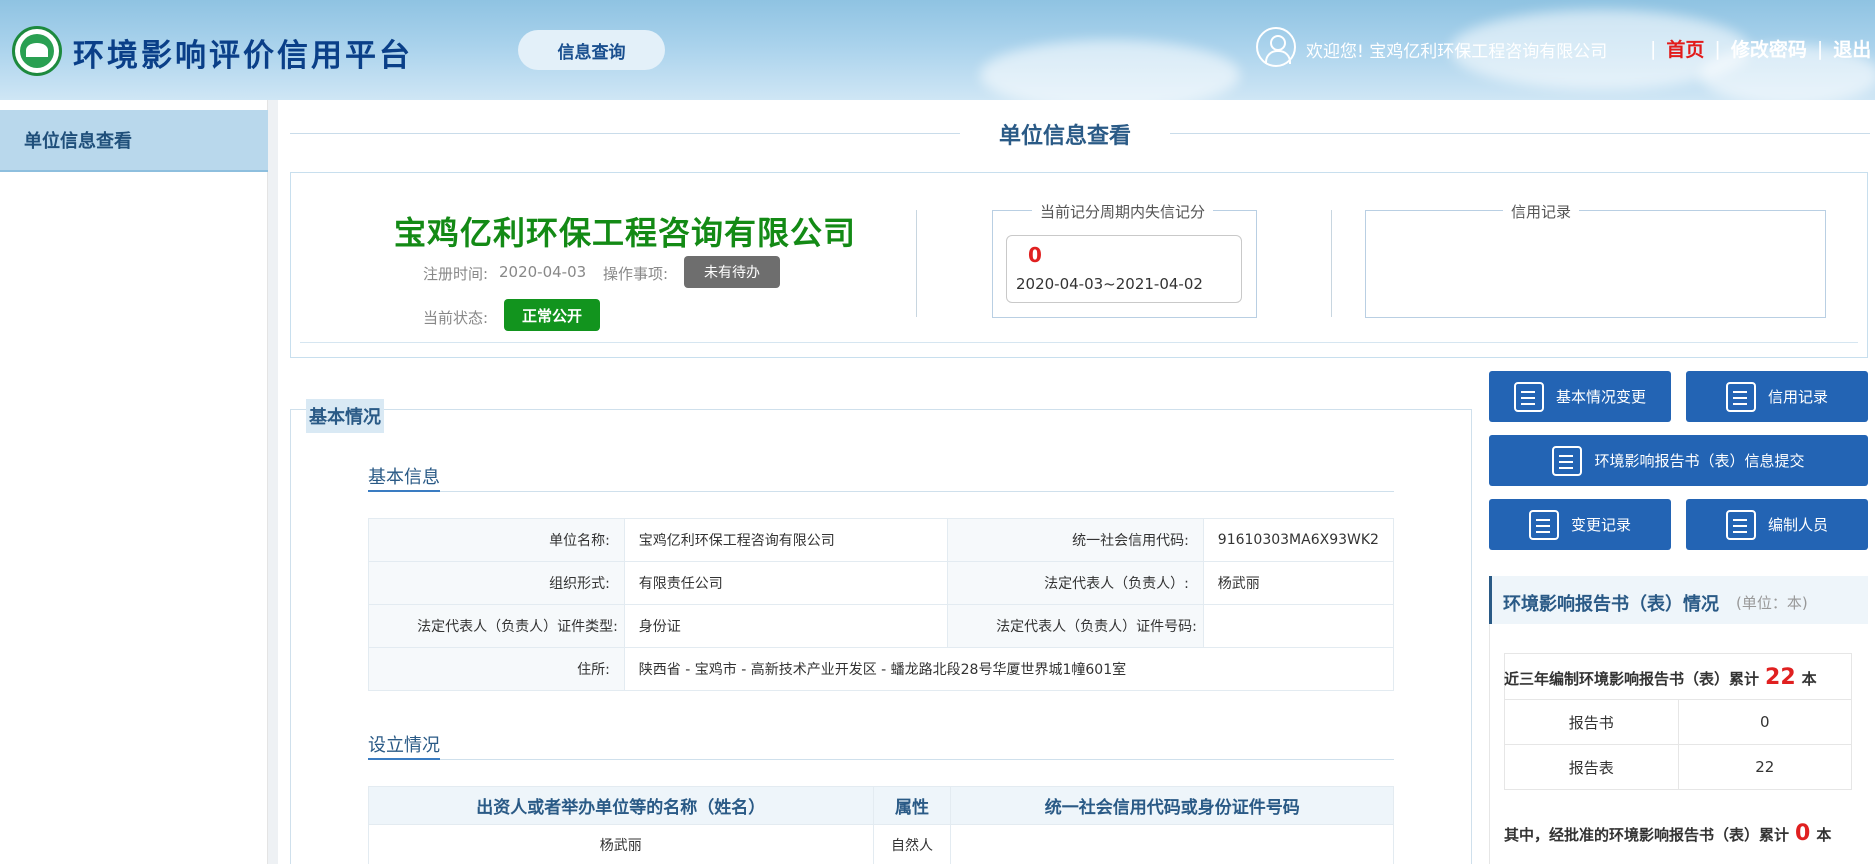 The width and height of the screenshot is (1875, 864). I want to click on credit-record-label: 信用记录, so click(1797, 397).